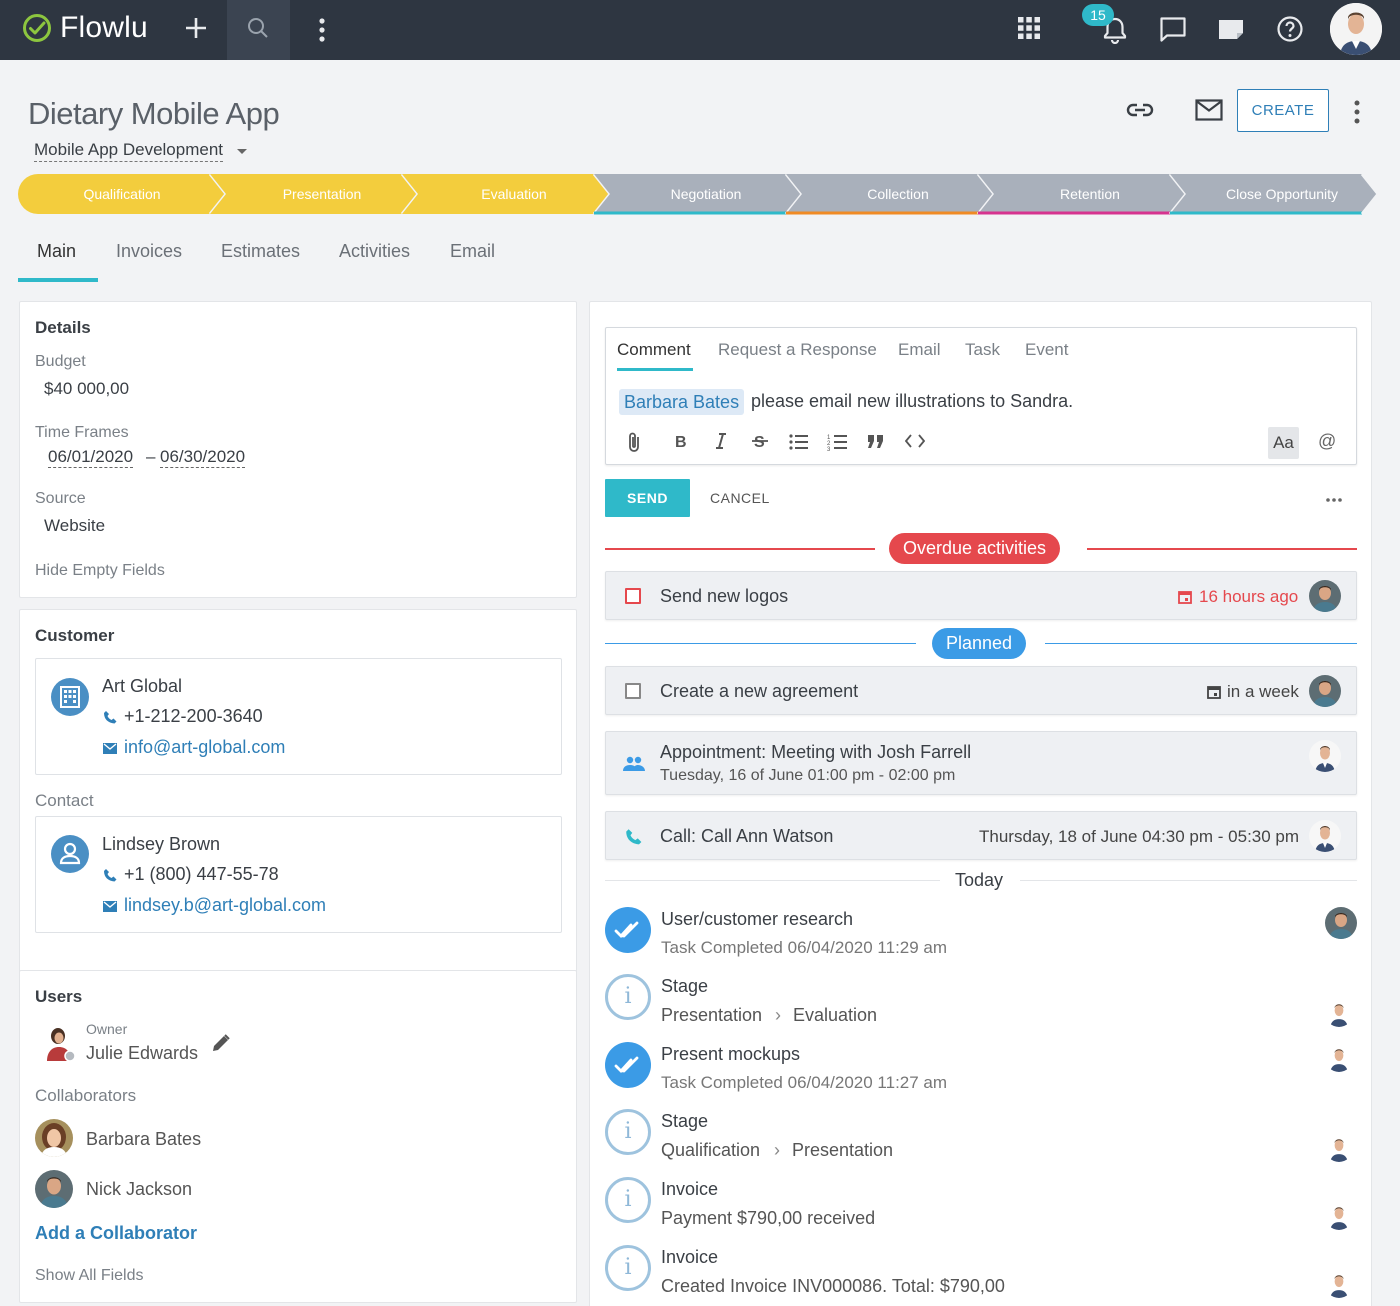 The width and height of the screenshot is (1400, 1306). Describe the element at coordinates (1098, 15) in the screenshot. I see `notification-count-badge: 15` at that location.